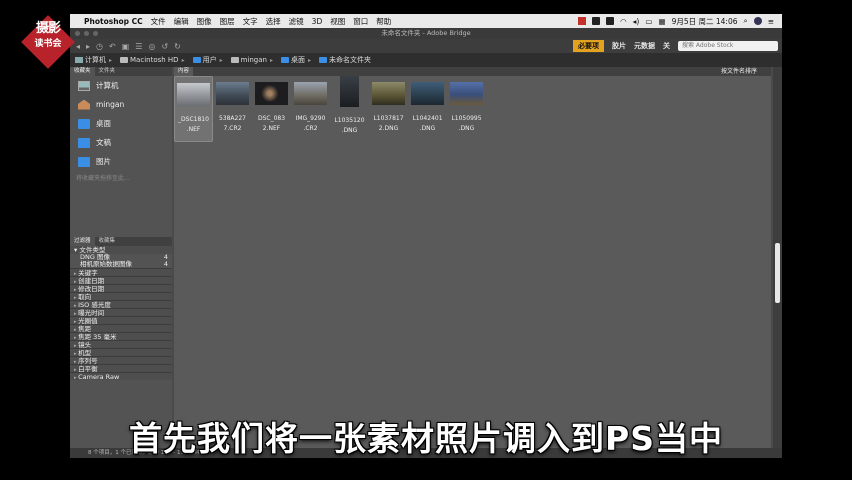 The image size is (852, 480). I want to click on sort-dropdown: 按文件名排序, so click(739, 71).